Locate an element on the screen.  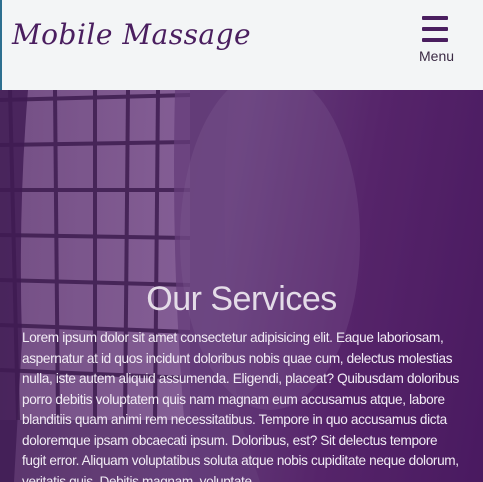
site-logo: Mobile Massage is located at coordinates (131, 34).